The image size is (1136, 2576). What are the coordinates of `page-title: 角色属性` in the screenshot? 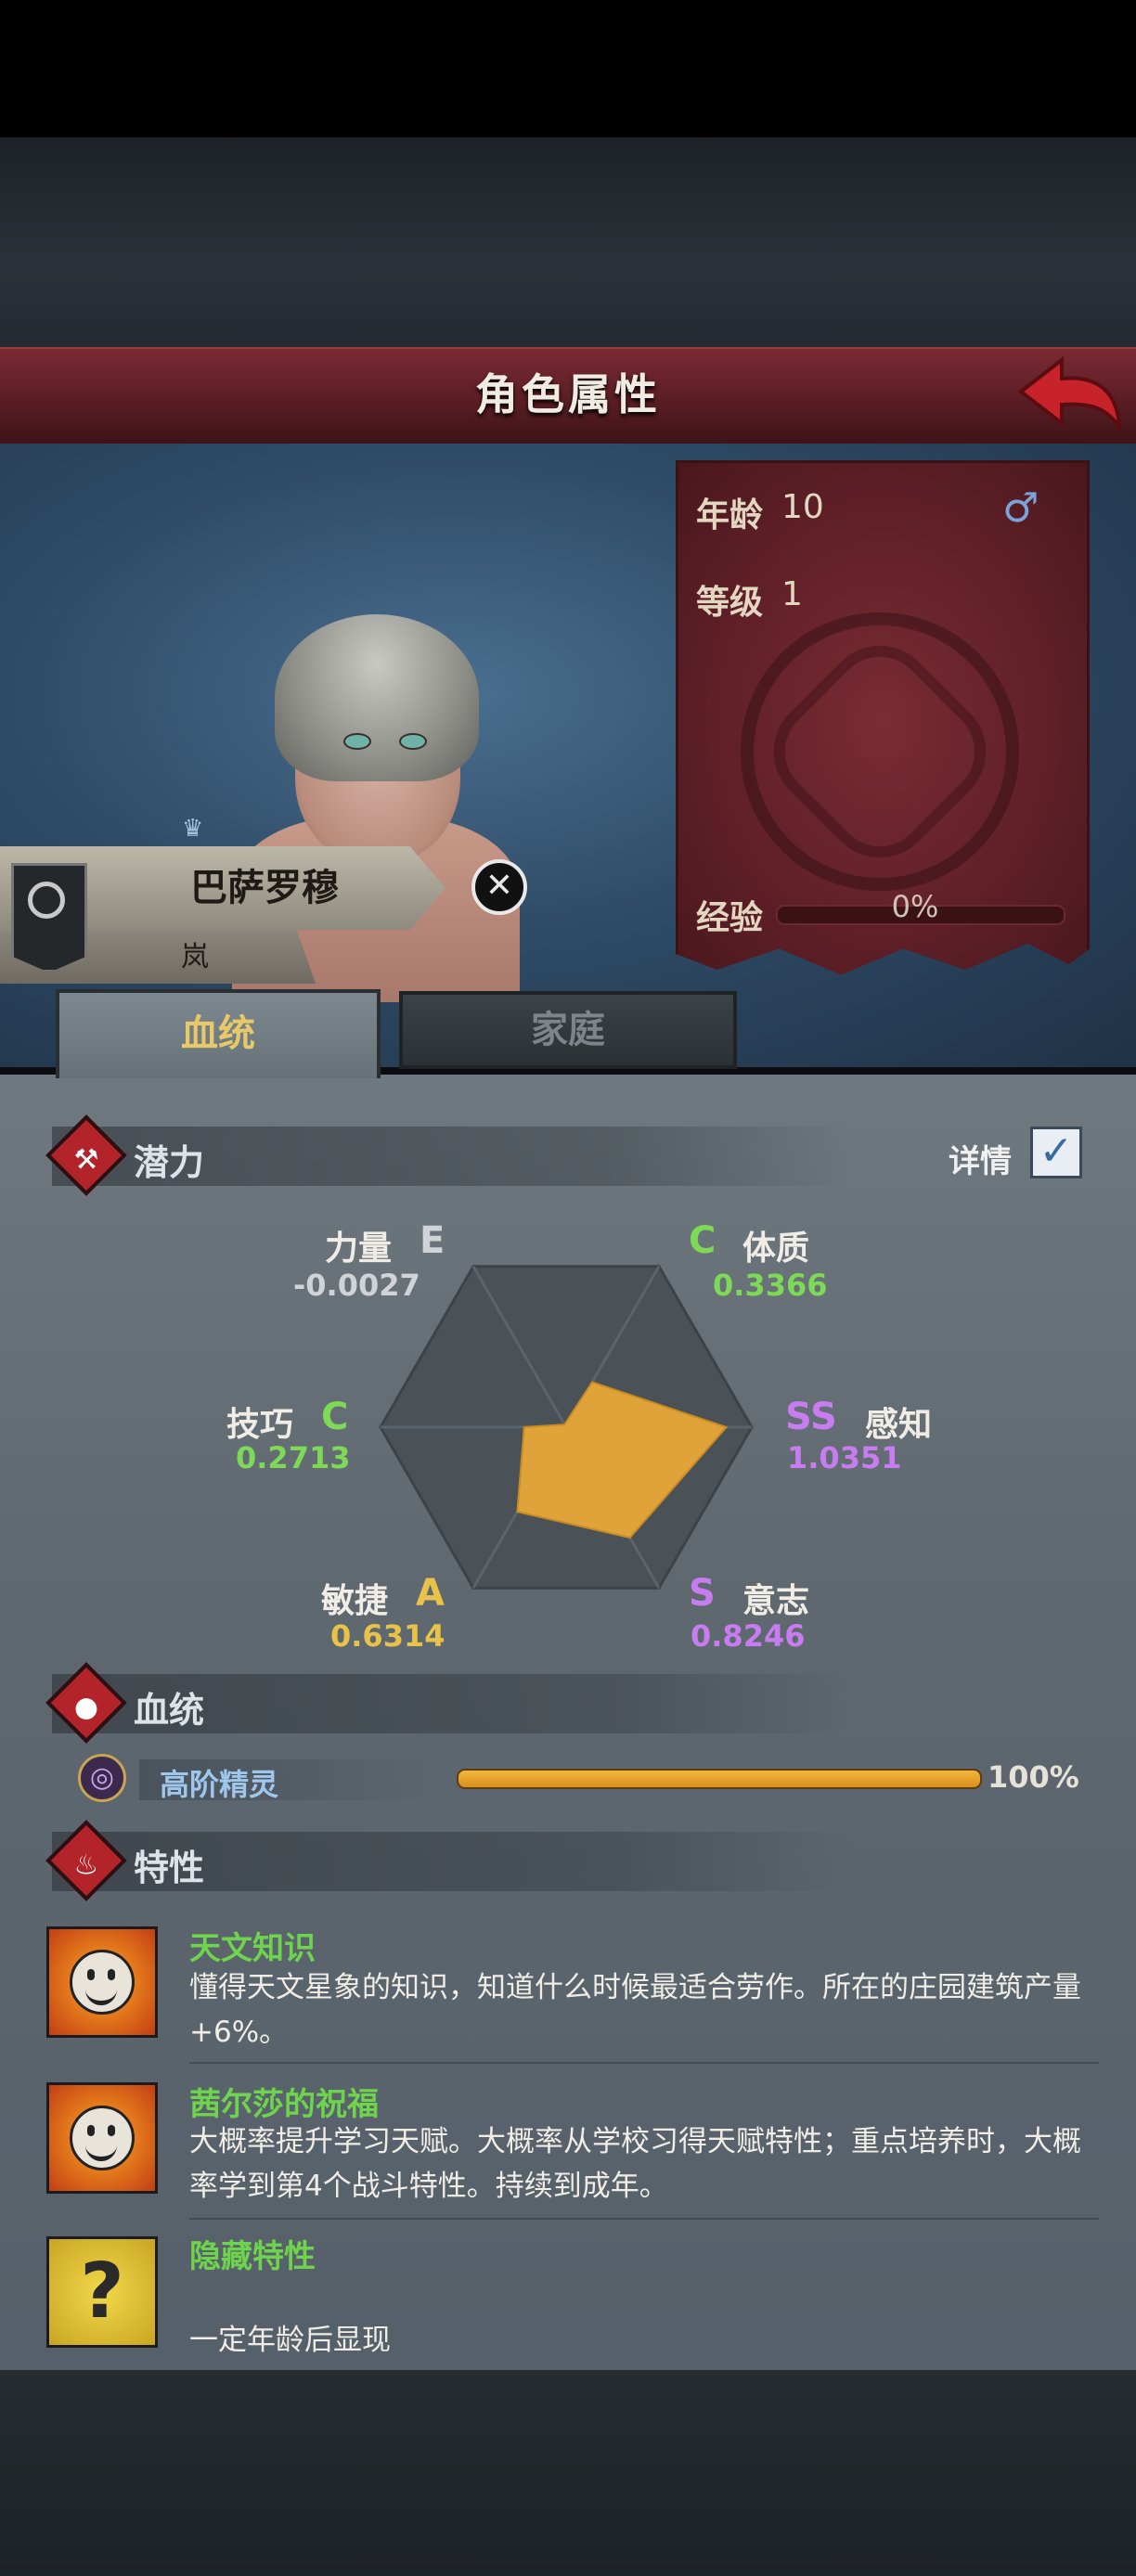 It's located at (568, 394).